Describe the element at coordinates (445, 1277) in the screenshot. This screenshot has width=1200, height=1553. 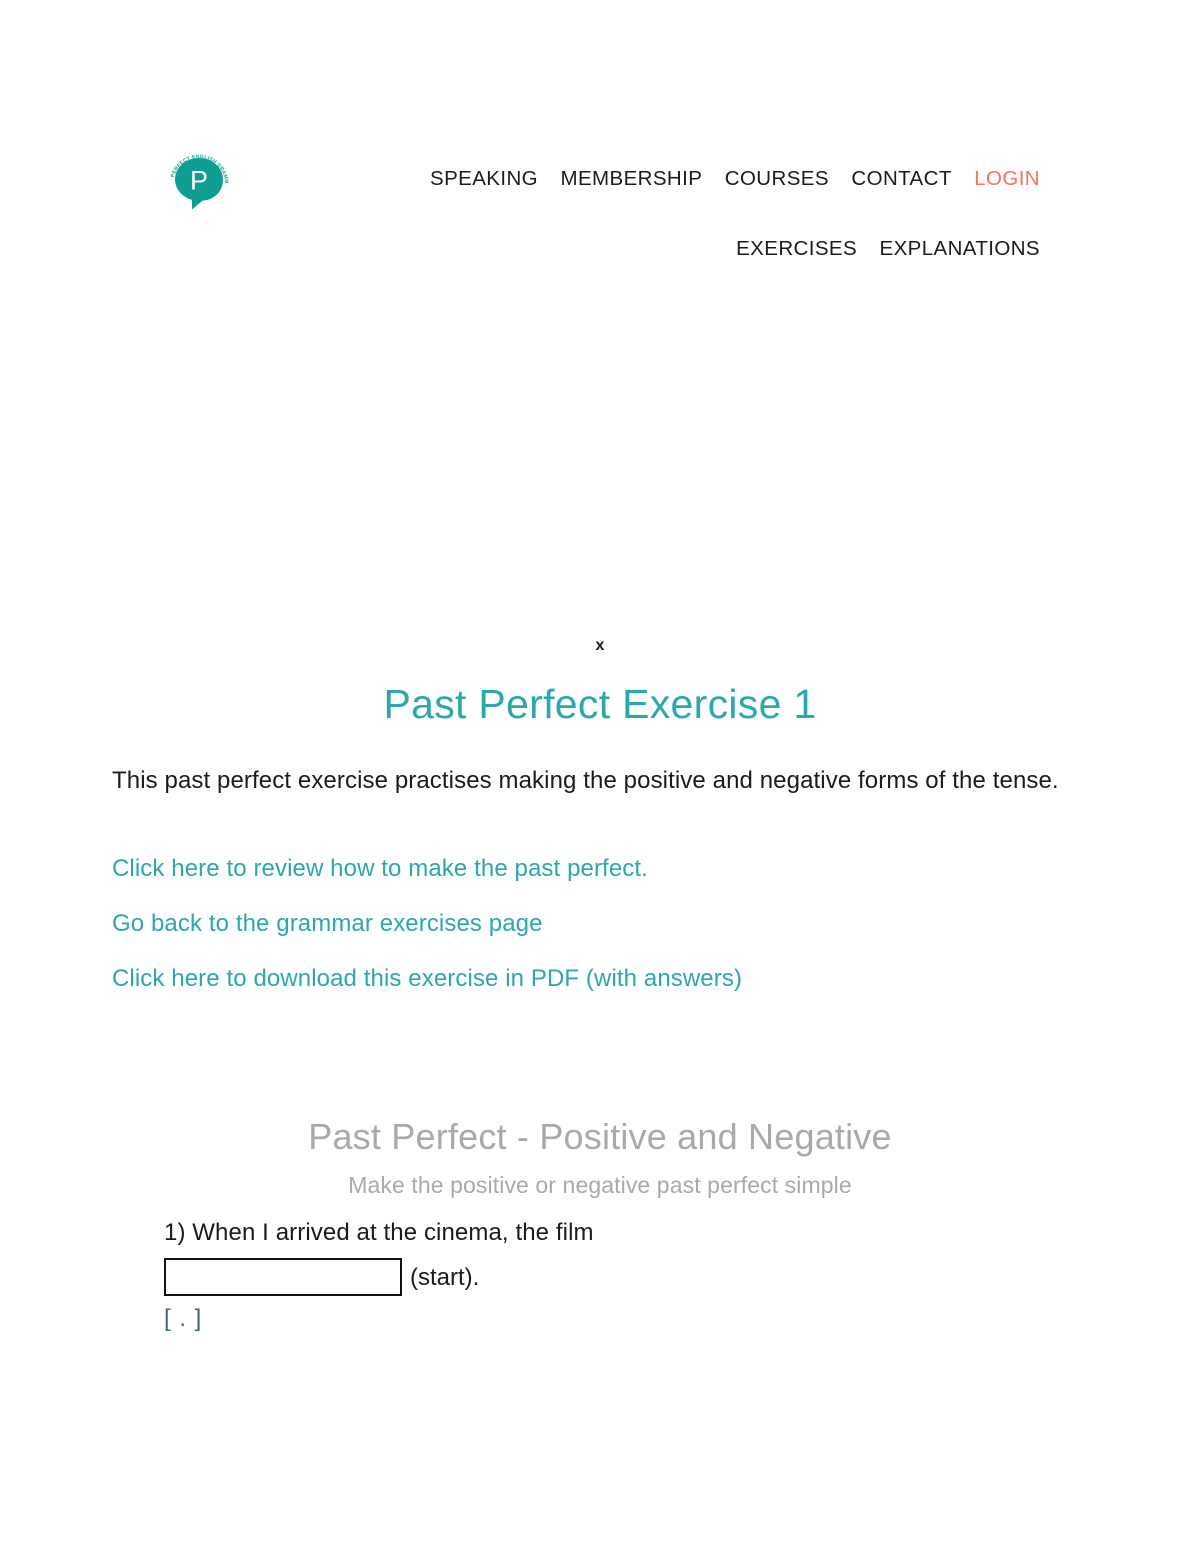
I see `answer-suffix: (start).` at that location.